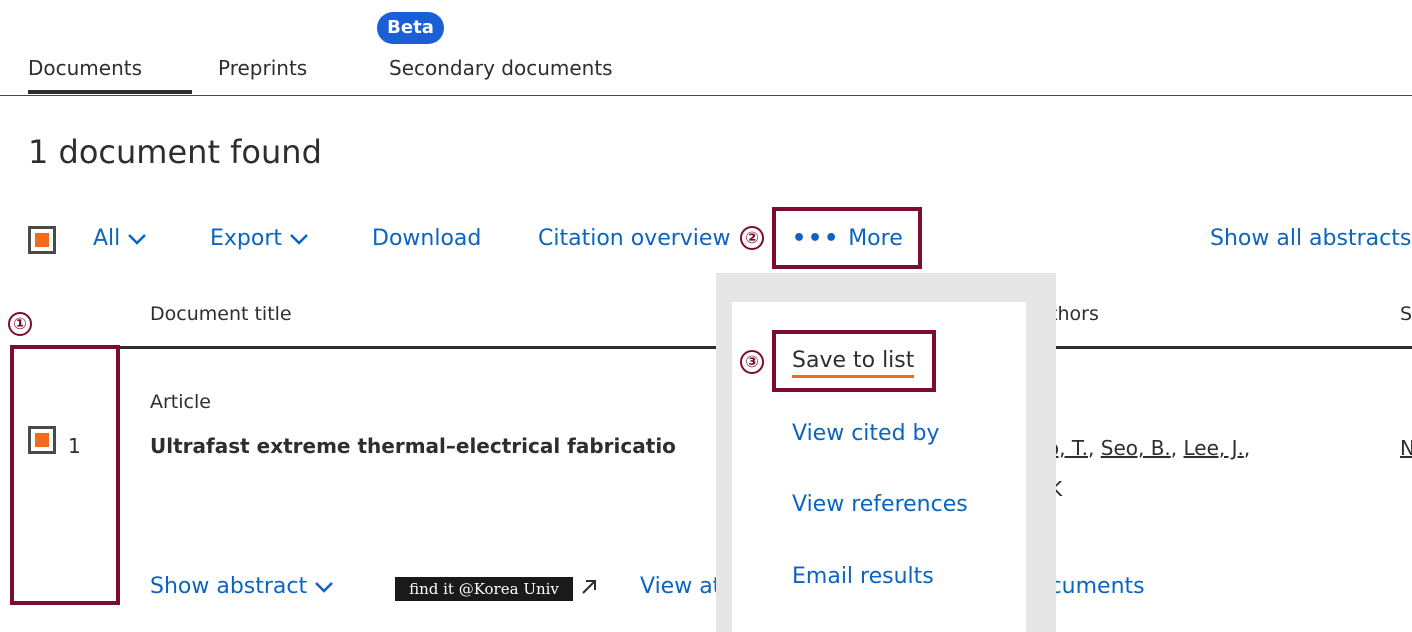  I want to click on menu-item-view-references: View references, so click(880, 504).